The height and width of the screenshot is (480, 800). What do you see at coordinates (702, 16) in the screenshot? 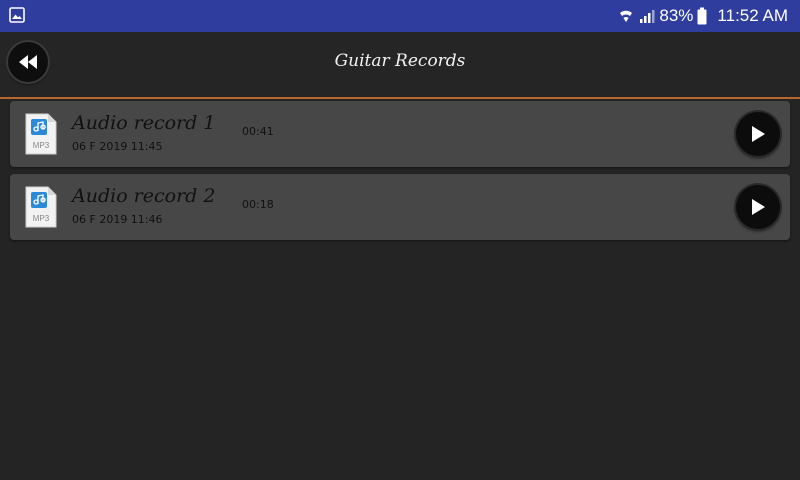
I see `battery-icon` at bounding box center [702, 16].